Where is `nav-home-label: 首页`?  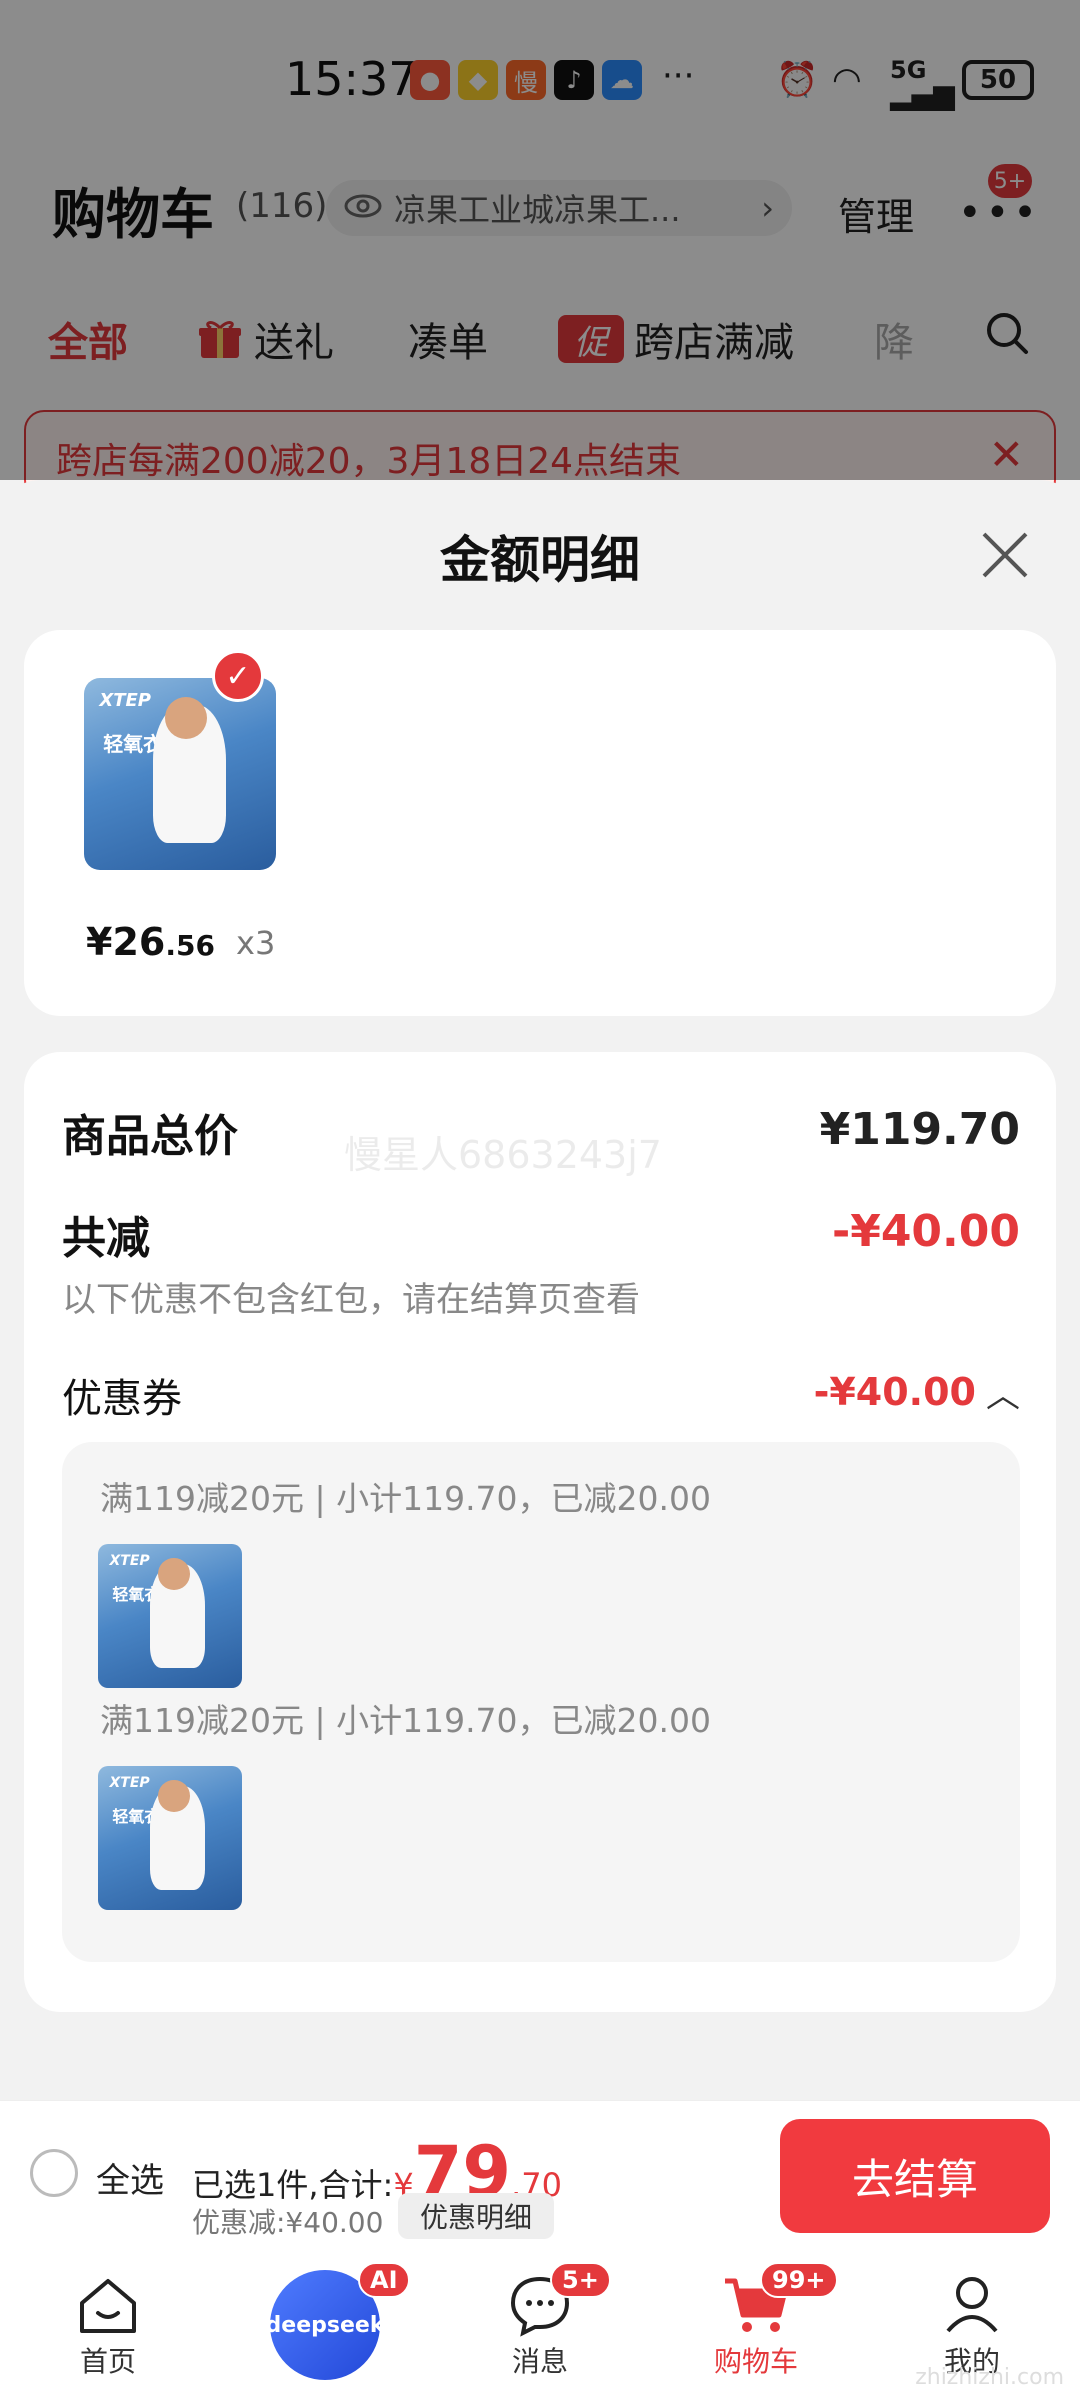 nav-home-label: 首页 is located at coordinates (107, 2361).